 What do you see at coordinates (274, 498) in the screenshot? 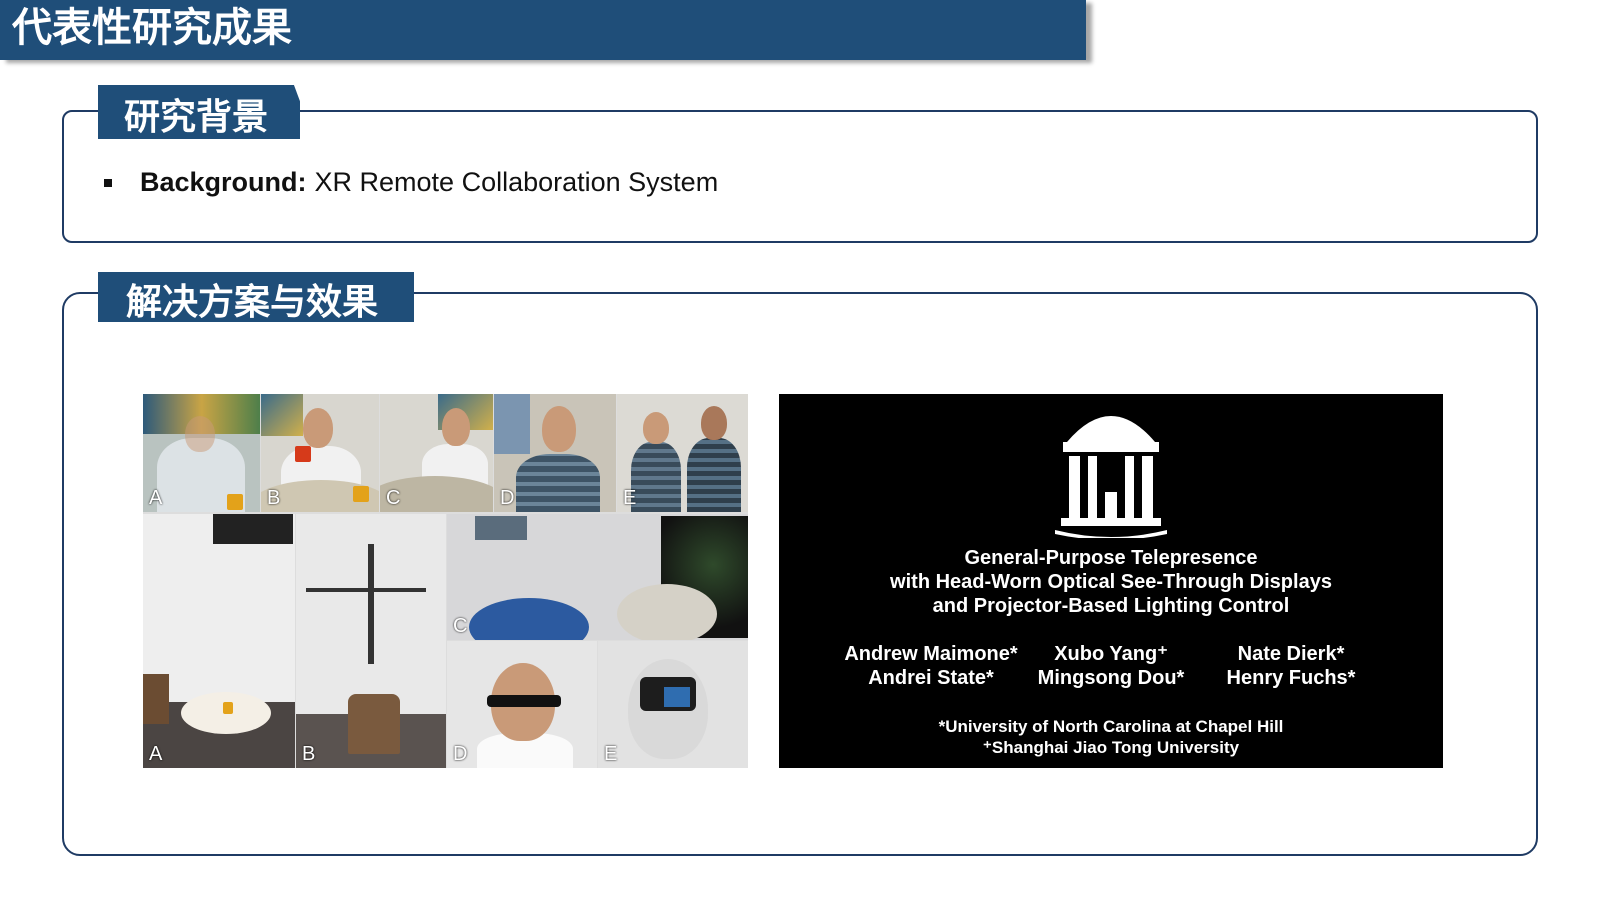
I see `label-top-b: B` at bounding box center [274, 498].